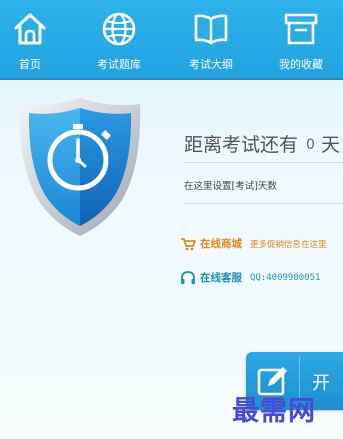  Describe the element at coordinates (288, 244) in the screenshot. I see `promo-text: 更多促销信息在这里` at that location.